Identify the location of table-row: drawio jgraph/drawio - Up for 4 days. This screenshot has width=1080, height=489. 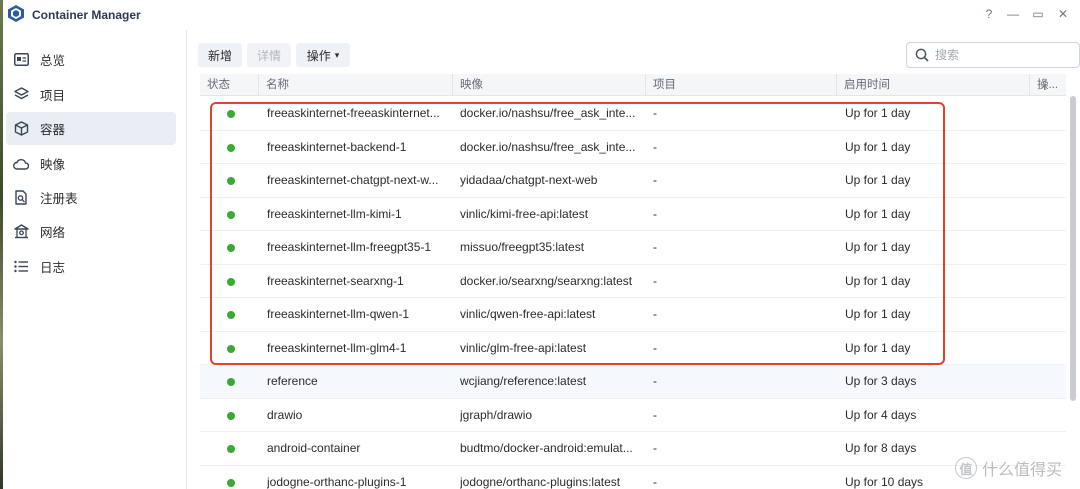
(633, 415).